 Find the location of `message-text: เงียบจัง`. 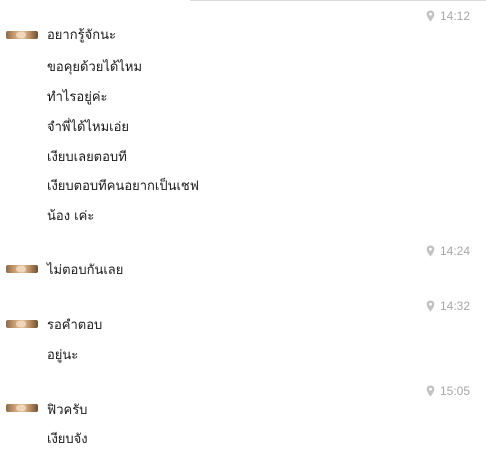

message-text: เงียบจัง is located at coordinates (67, 439).